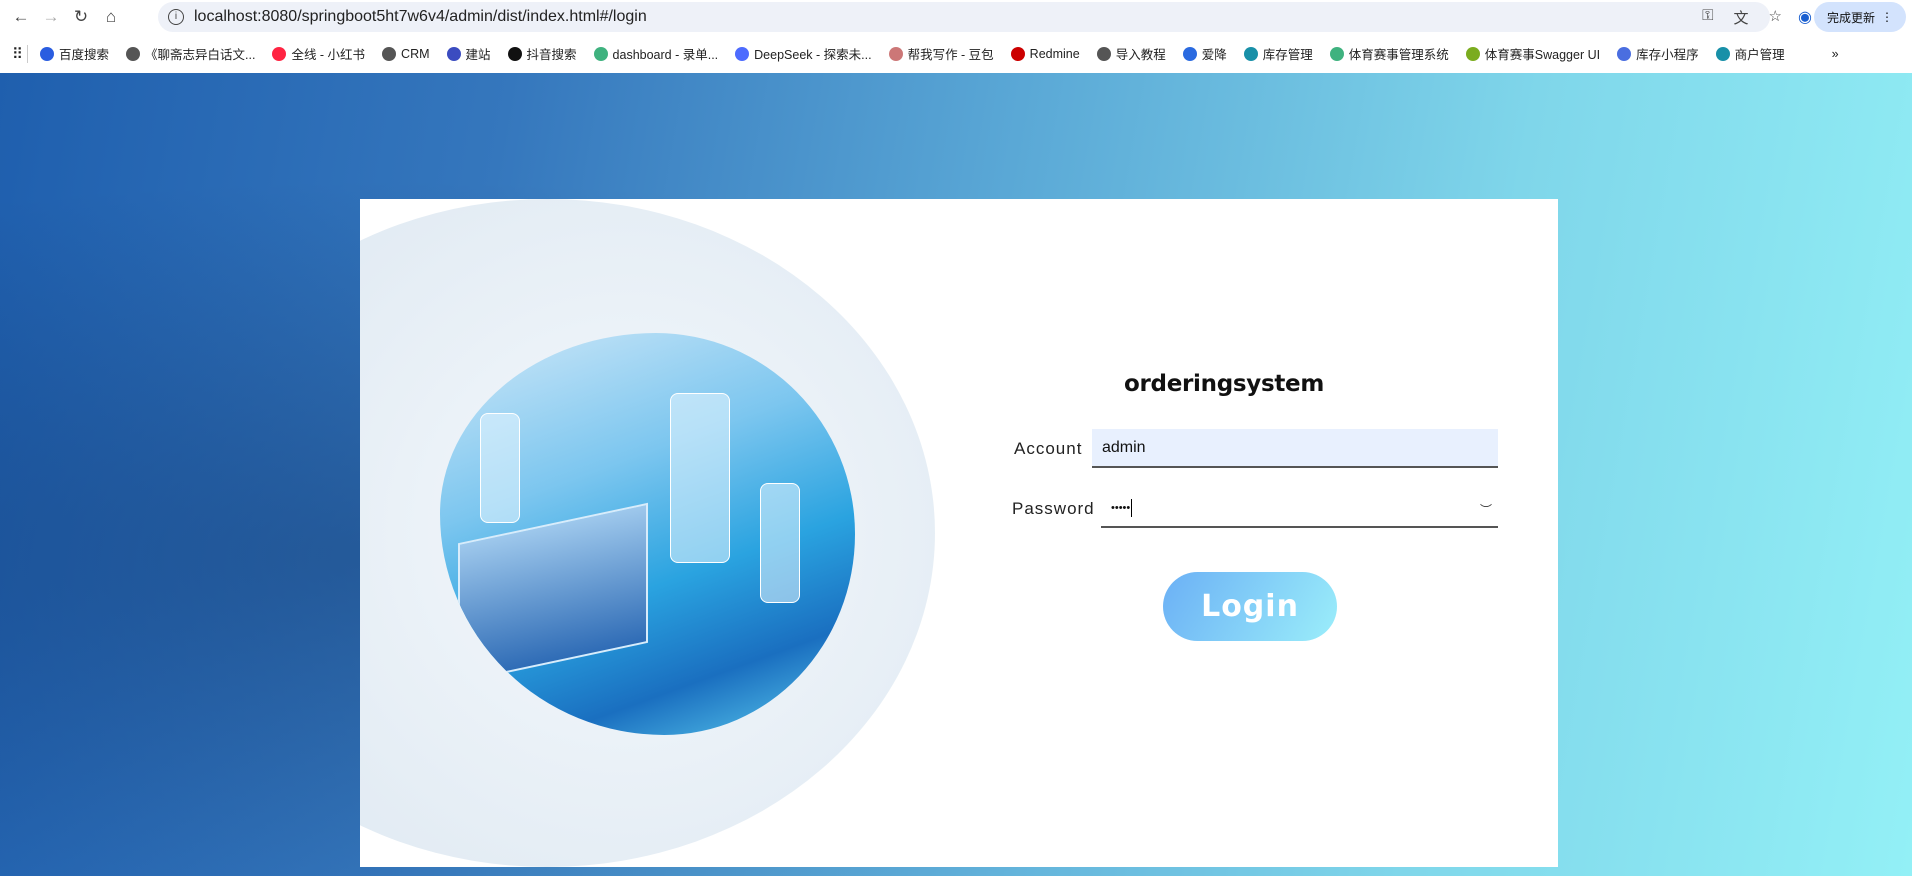 This screenshot has width=1912, height=876. Describe the element at coordinates (1124, 447) in the screenshot. I see `account-value: admin` at that location.